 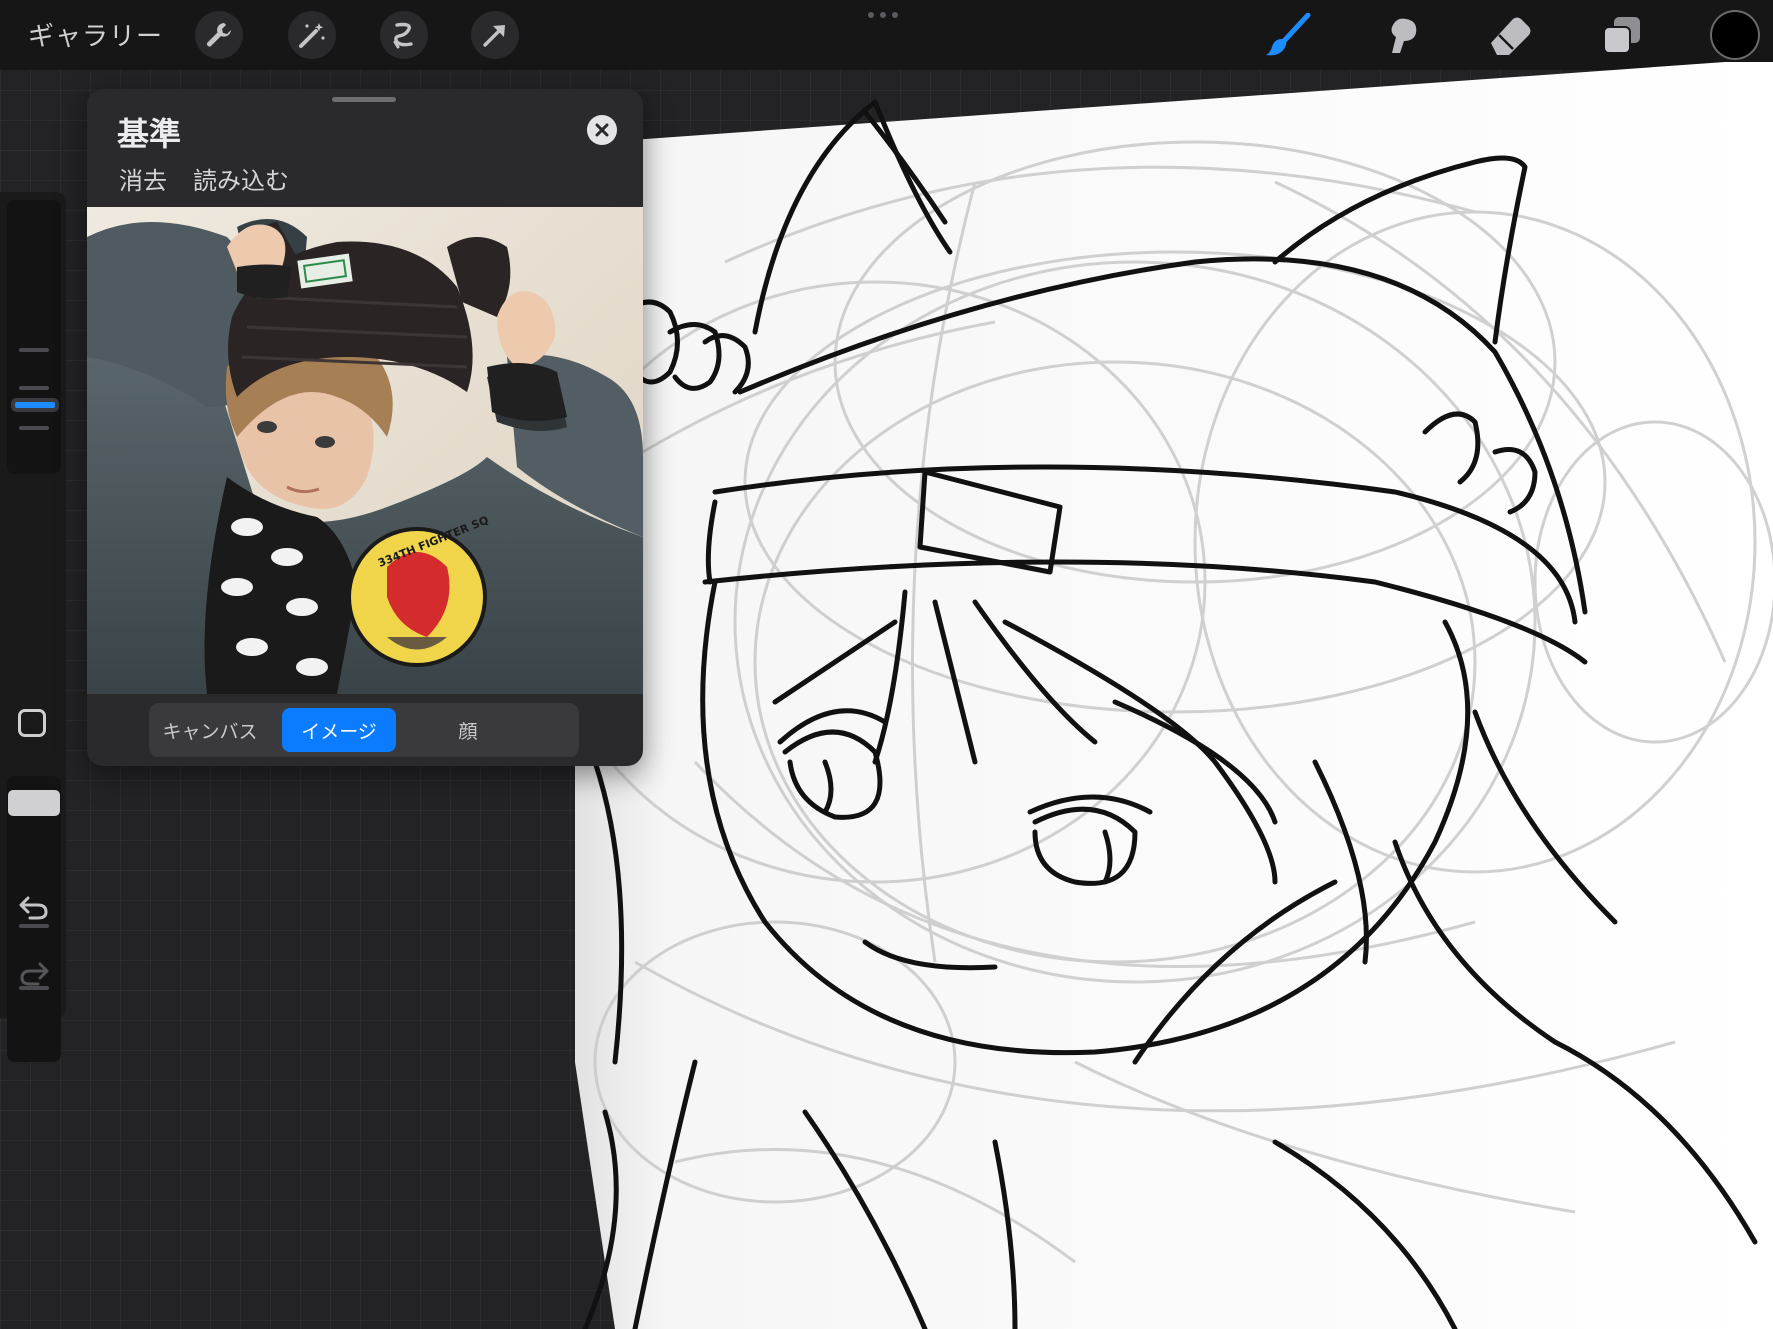 What do you see at coordinates (33, 627) in the screenshot?
I see `left-sidebar` at bounding box center [33, 627].